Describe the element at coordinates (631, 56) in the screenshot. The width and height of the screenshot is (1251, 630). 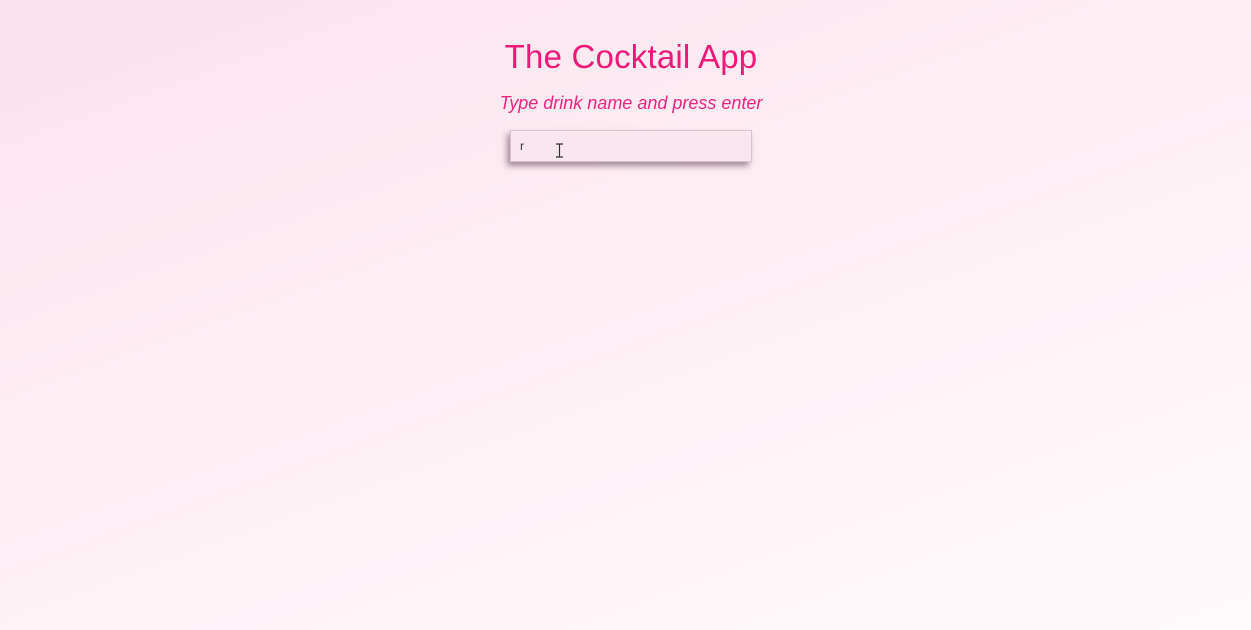
I see `page-title: The Cocktail App` at that location.